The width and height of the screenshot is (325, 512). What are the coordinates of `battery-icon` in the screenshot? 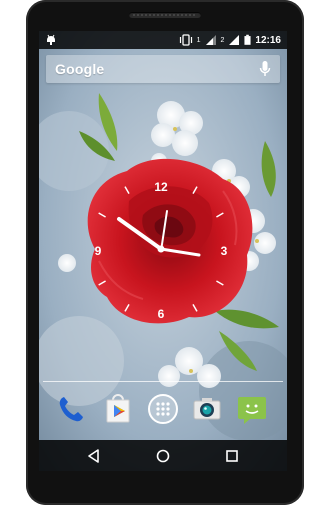 It's located at (247, 39).